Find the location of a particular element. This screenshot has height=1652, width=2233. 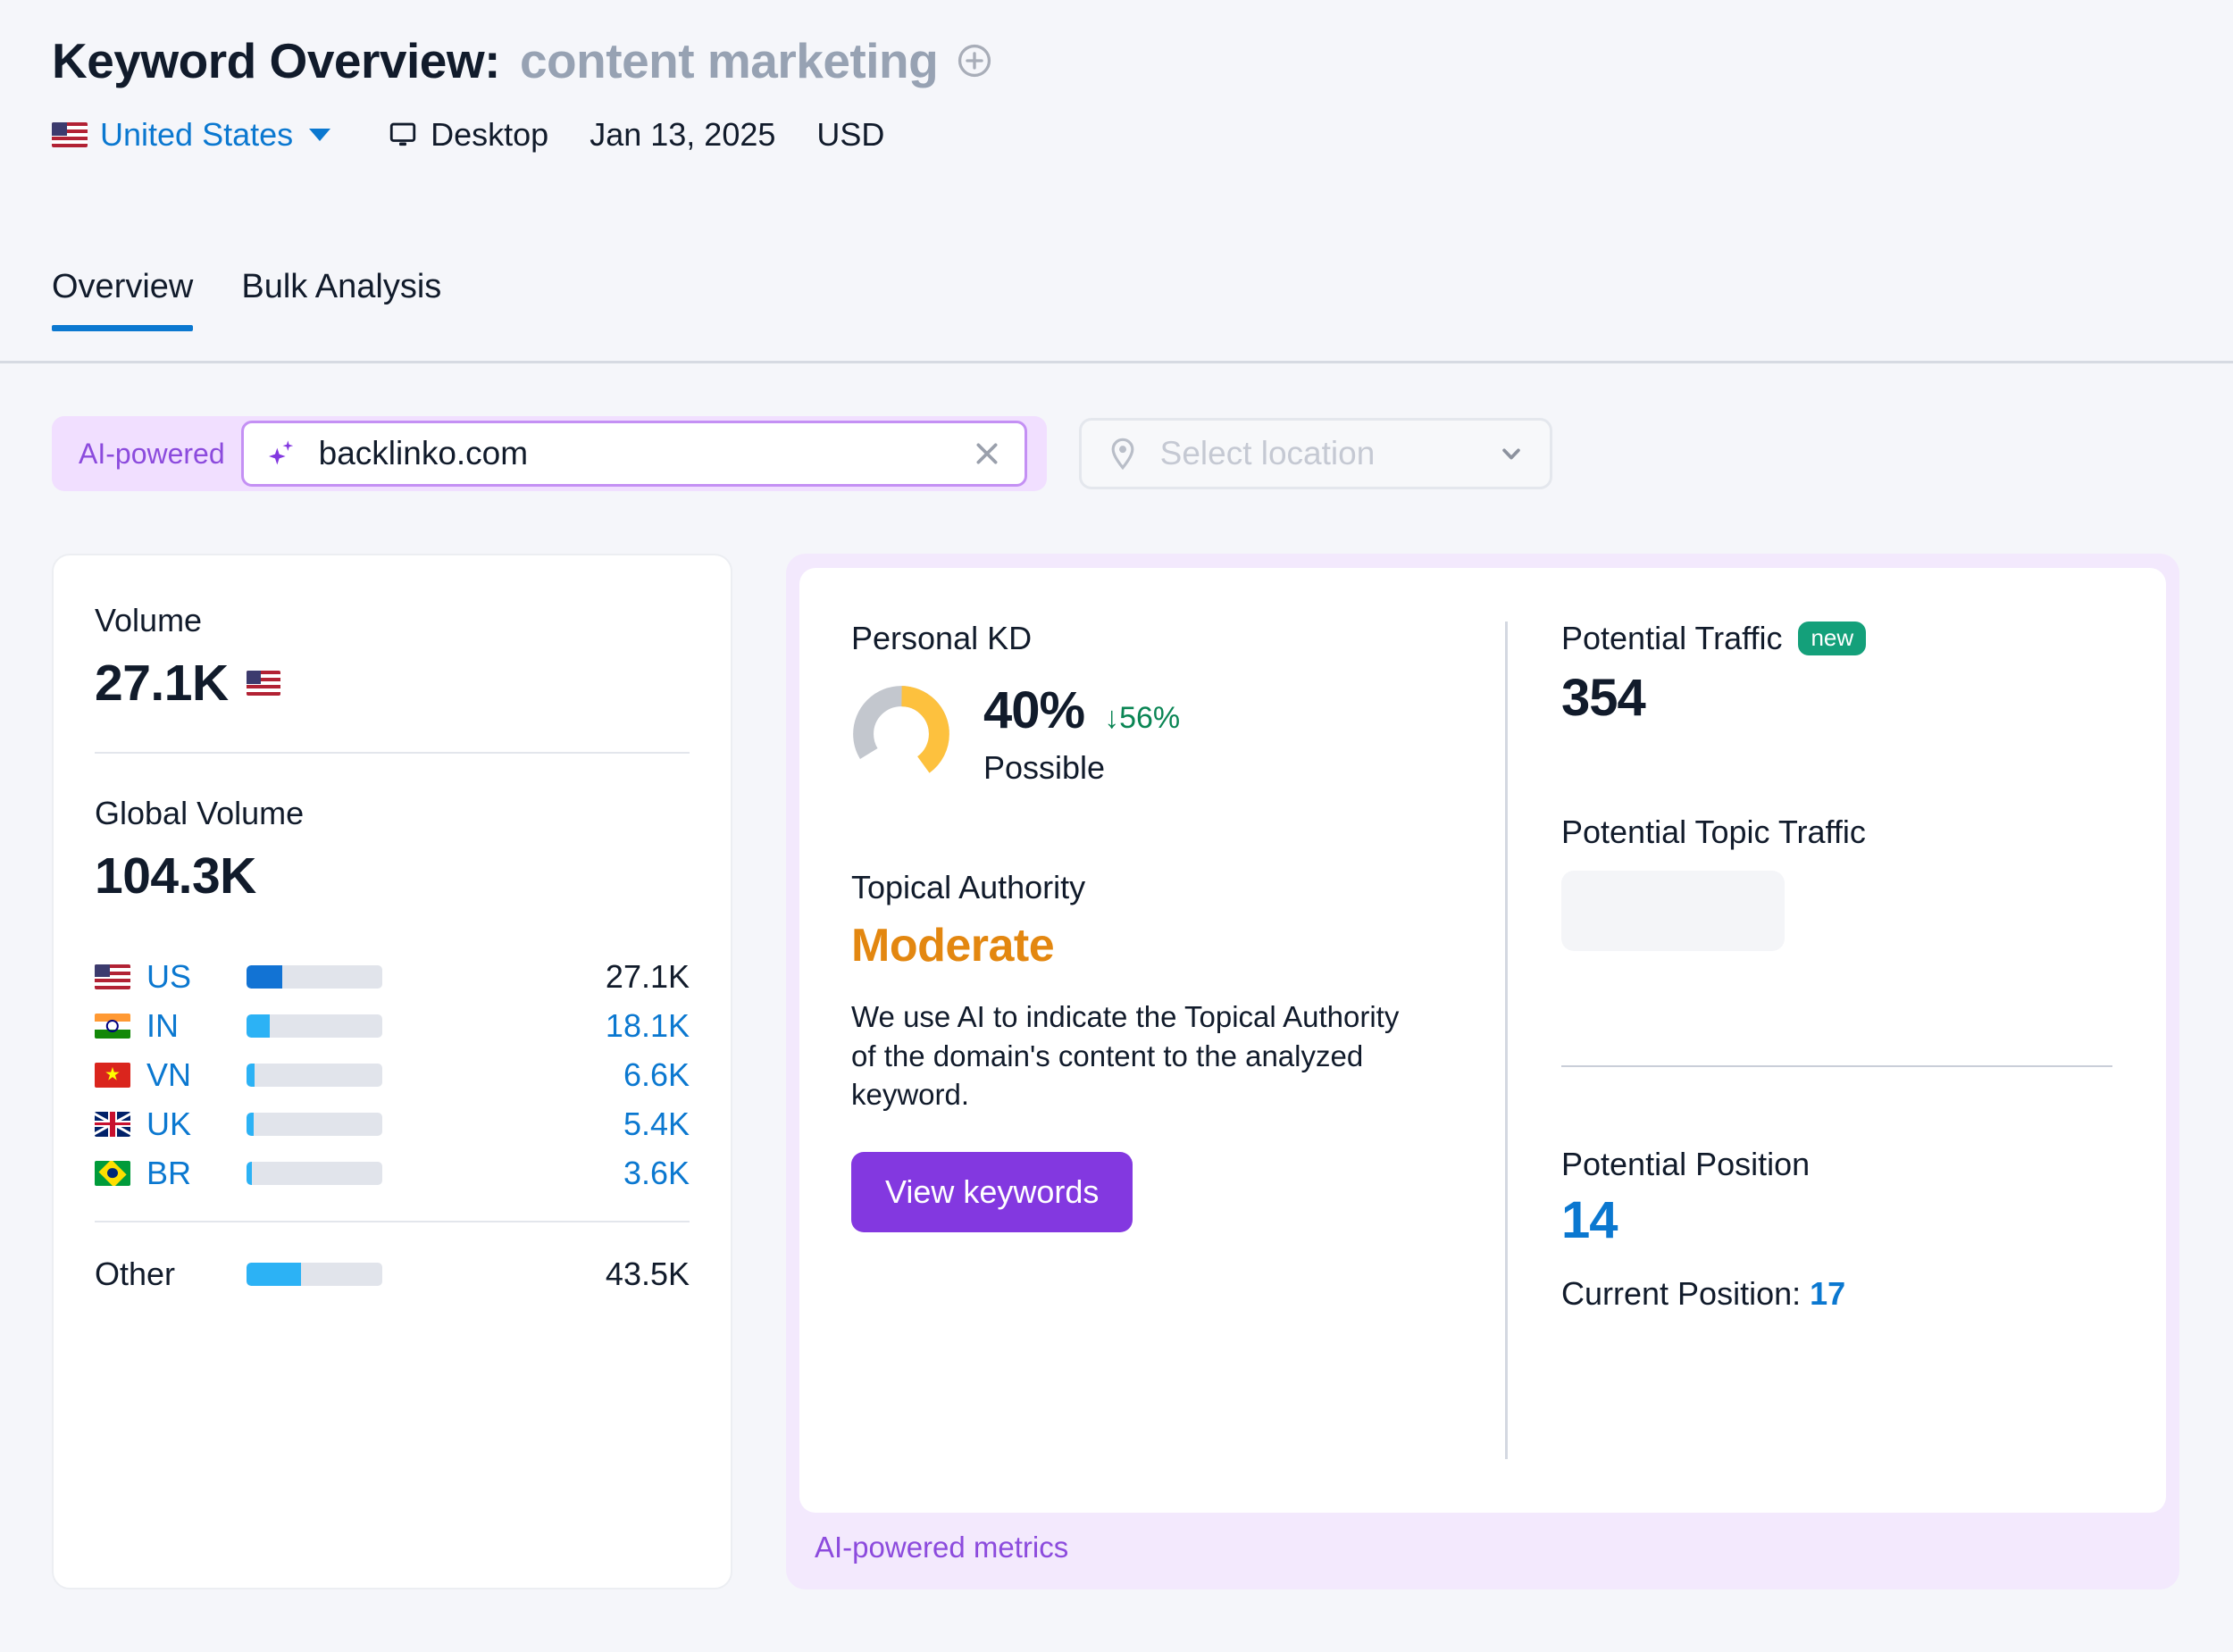

desktop-monitor-icon is located at coordinates (403, 135).